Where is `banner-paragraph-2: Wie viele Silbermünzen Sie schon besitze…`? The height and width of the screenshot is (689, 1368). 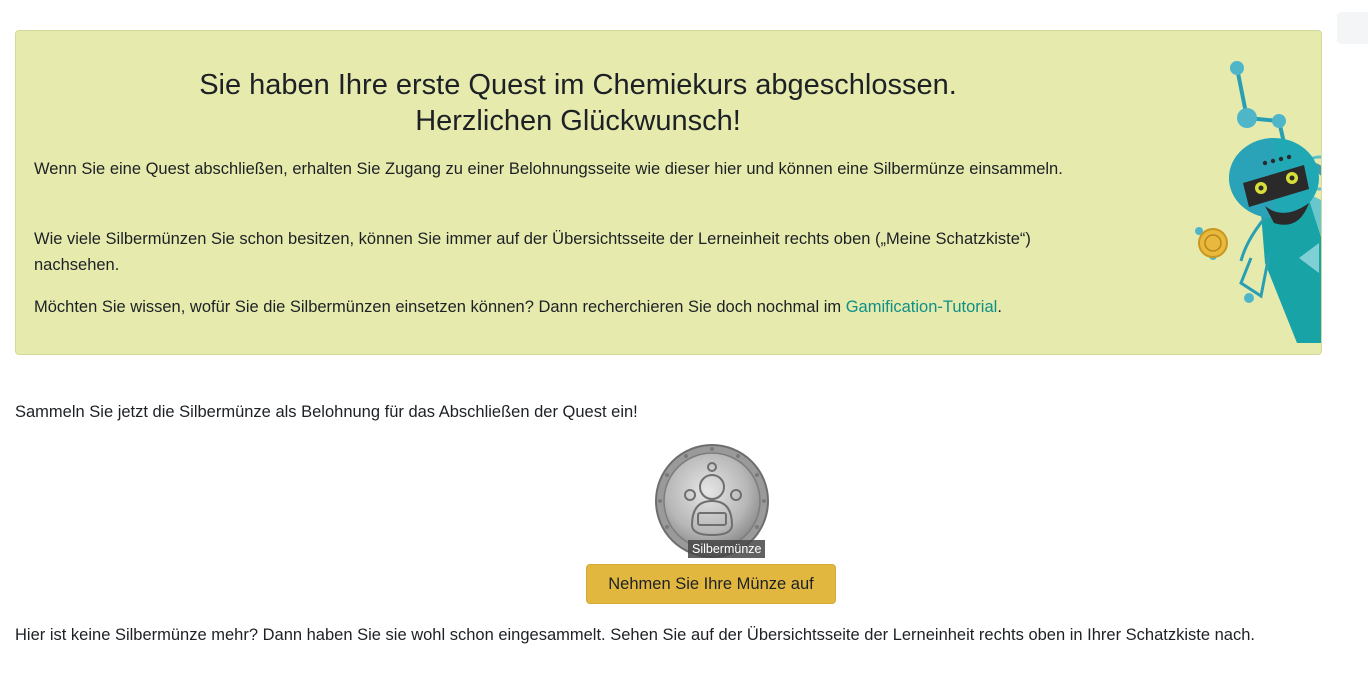
banner-paragraph-2: Wie viele Silbermünzen Sie schon besitze… is located at coordinates (532, 252).